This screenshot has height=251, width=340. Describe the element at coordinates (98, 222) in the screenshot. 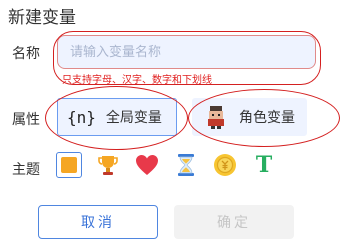

I see `cancel-button: 取消` at that location.